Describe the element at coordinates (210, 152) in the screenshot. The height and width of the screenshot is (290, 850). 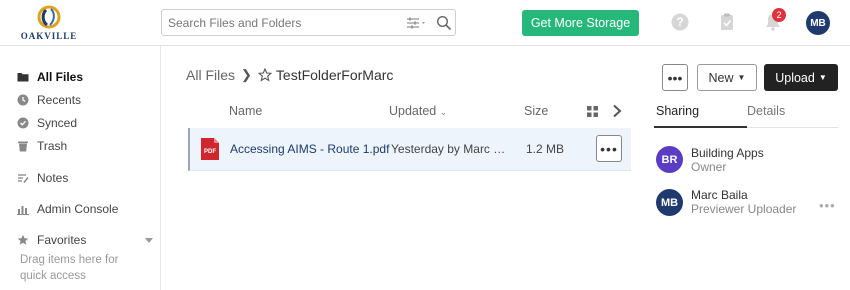
I see `pdf-badge-text: PDF` at that location.